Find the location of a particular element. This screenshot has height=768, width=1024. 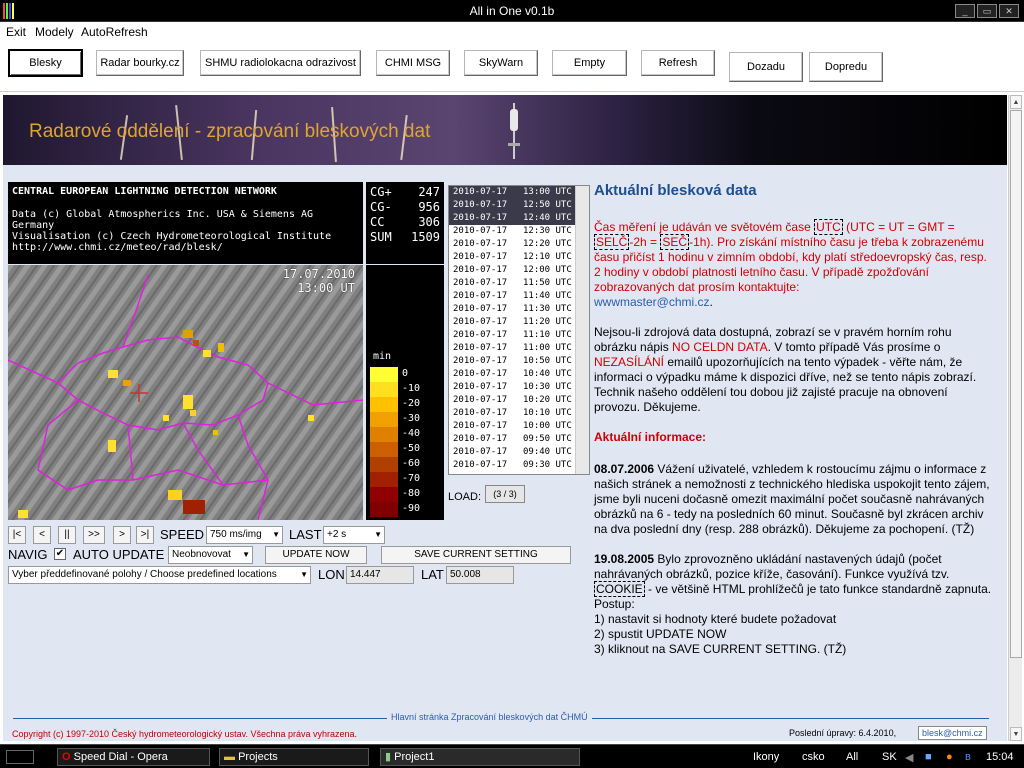

time-list-item: 2010-07-17 11:30 UTC is located at coordinates (519, 309).